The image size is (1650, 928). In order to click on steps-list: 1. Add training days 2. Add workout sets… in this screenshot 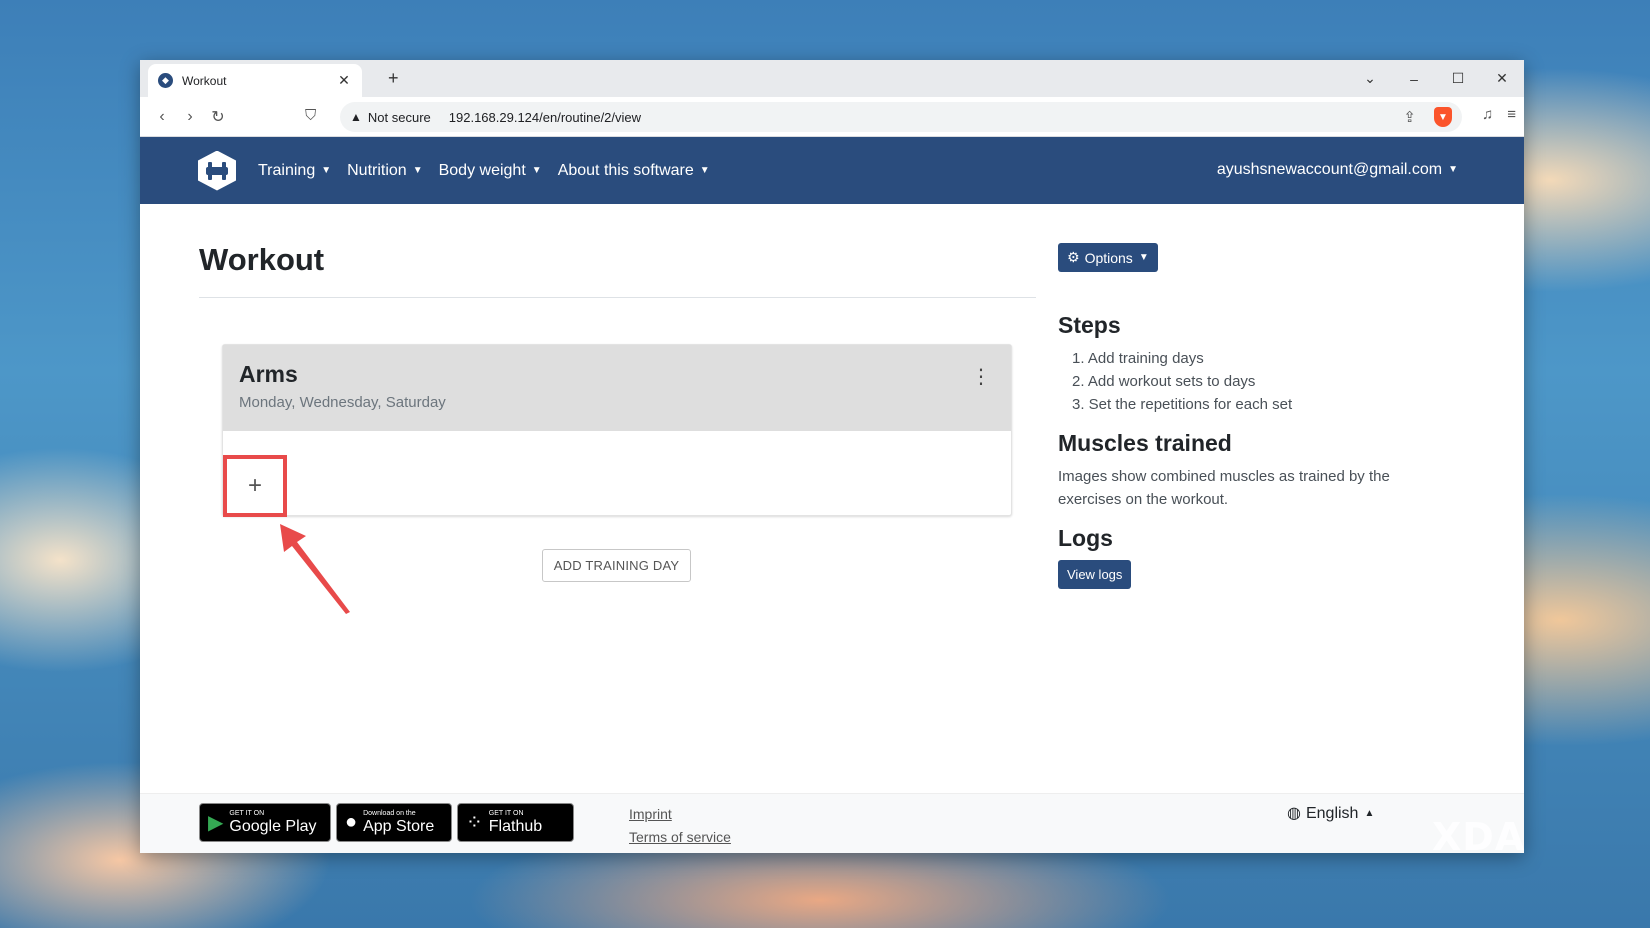, I will do `click(1255, 381)`.